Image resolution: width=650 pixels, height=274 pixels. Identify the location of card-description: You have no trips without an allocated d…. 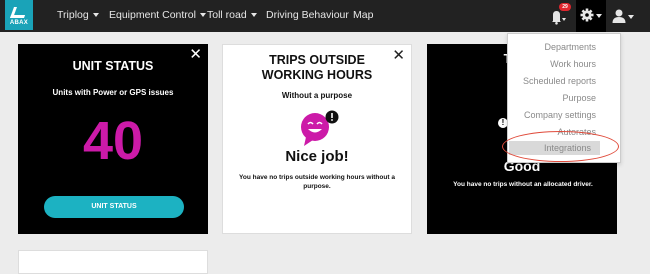
(523, 184).